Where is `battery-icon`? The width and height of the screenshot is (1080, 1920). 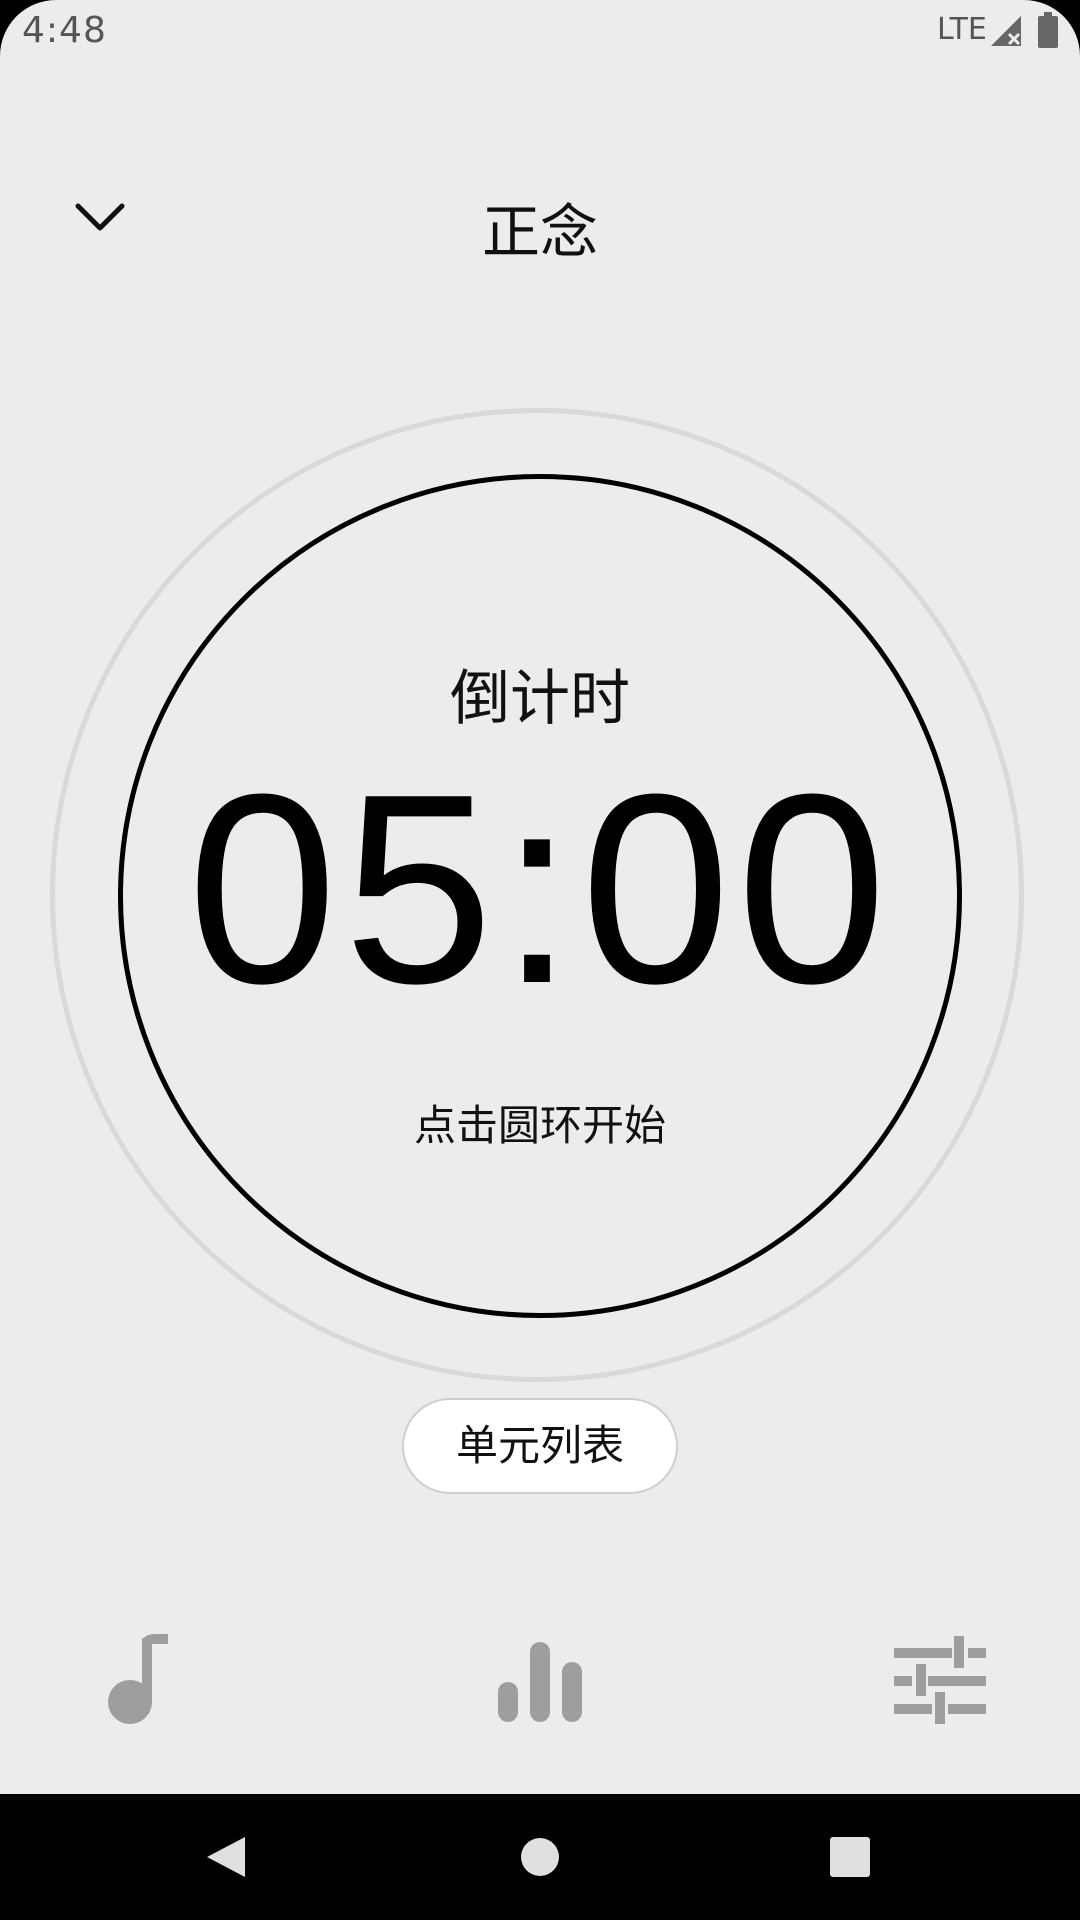 battery-icon is located at coordinates (1048, 30).